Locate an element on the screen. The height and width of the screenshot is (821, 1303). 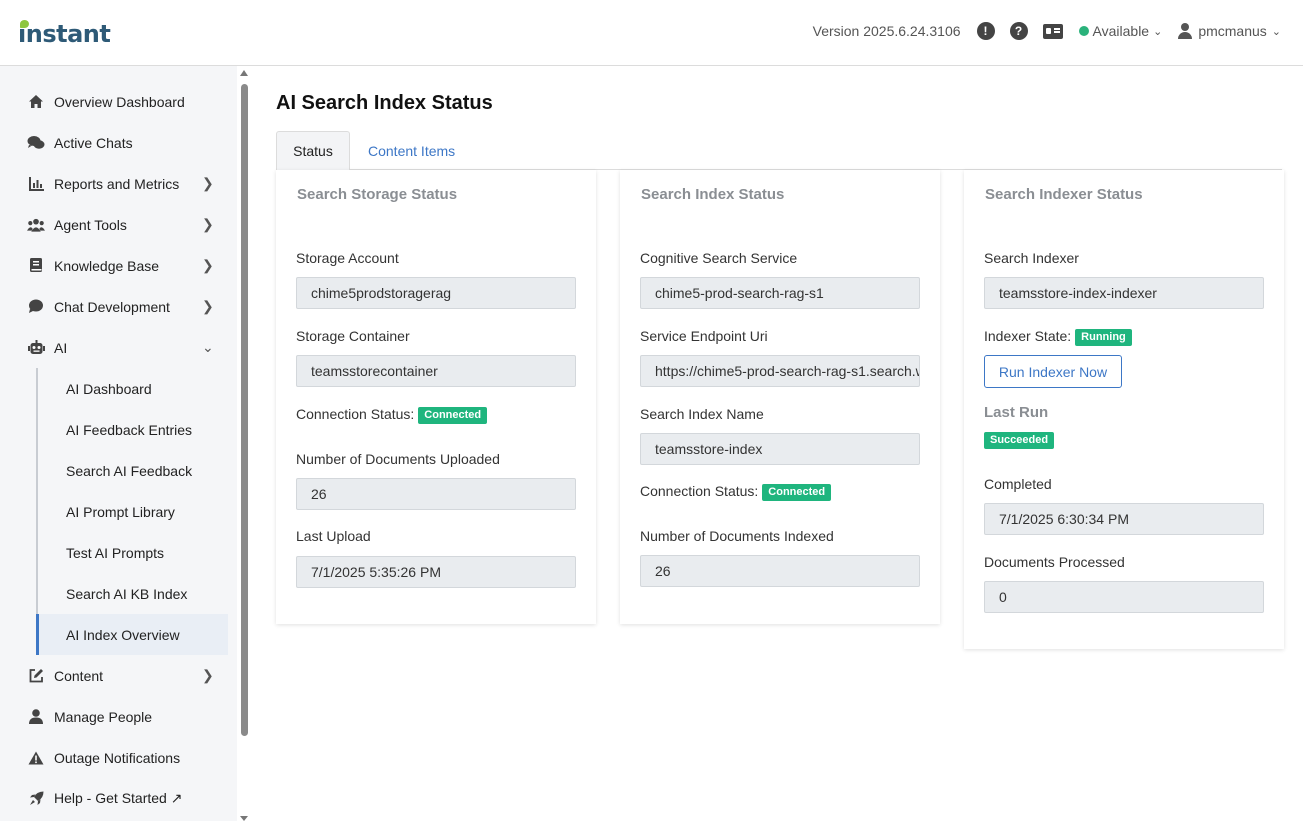
page-title: AI Search Index Status is located at coordinates (384, 103).